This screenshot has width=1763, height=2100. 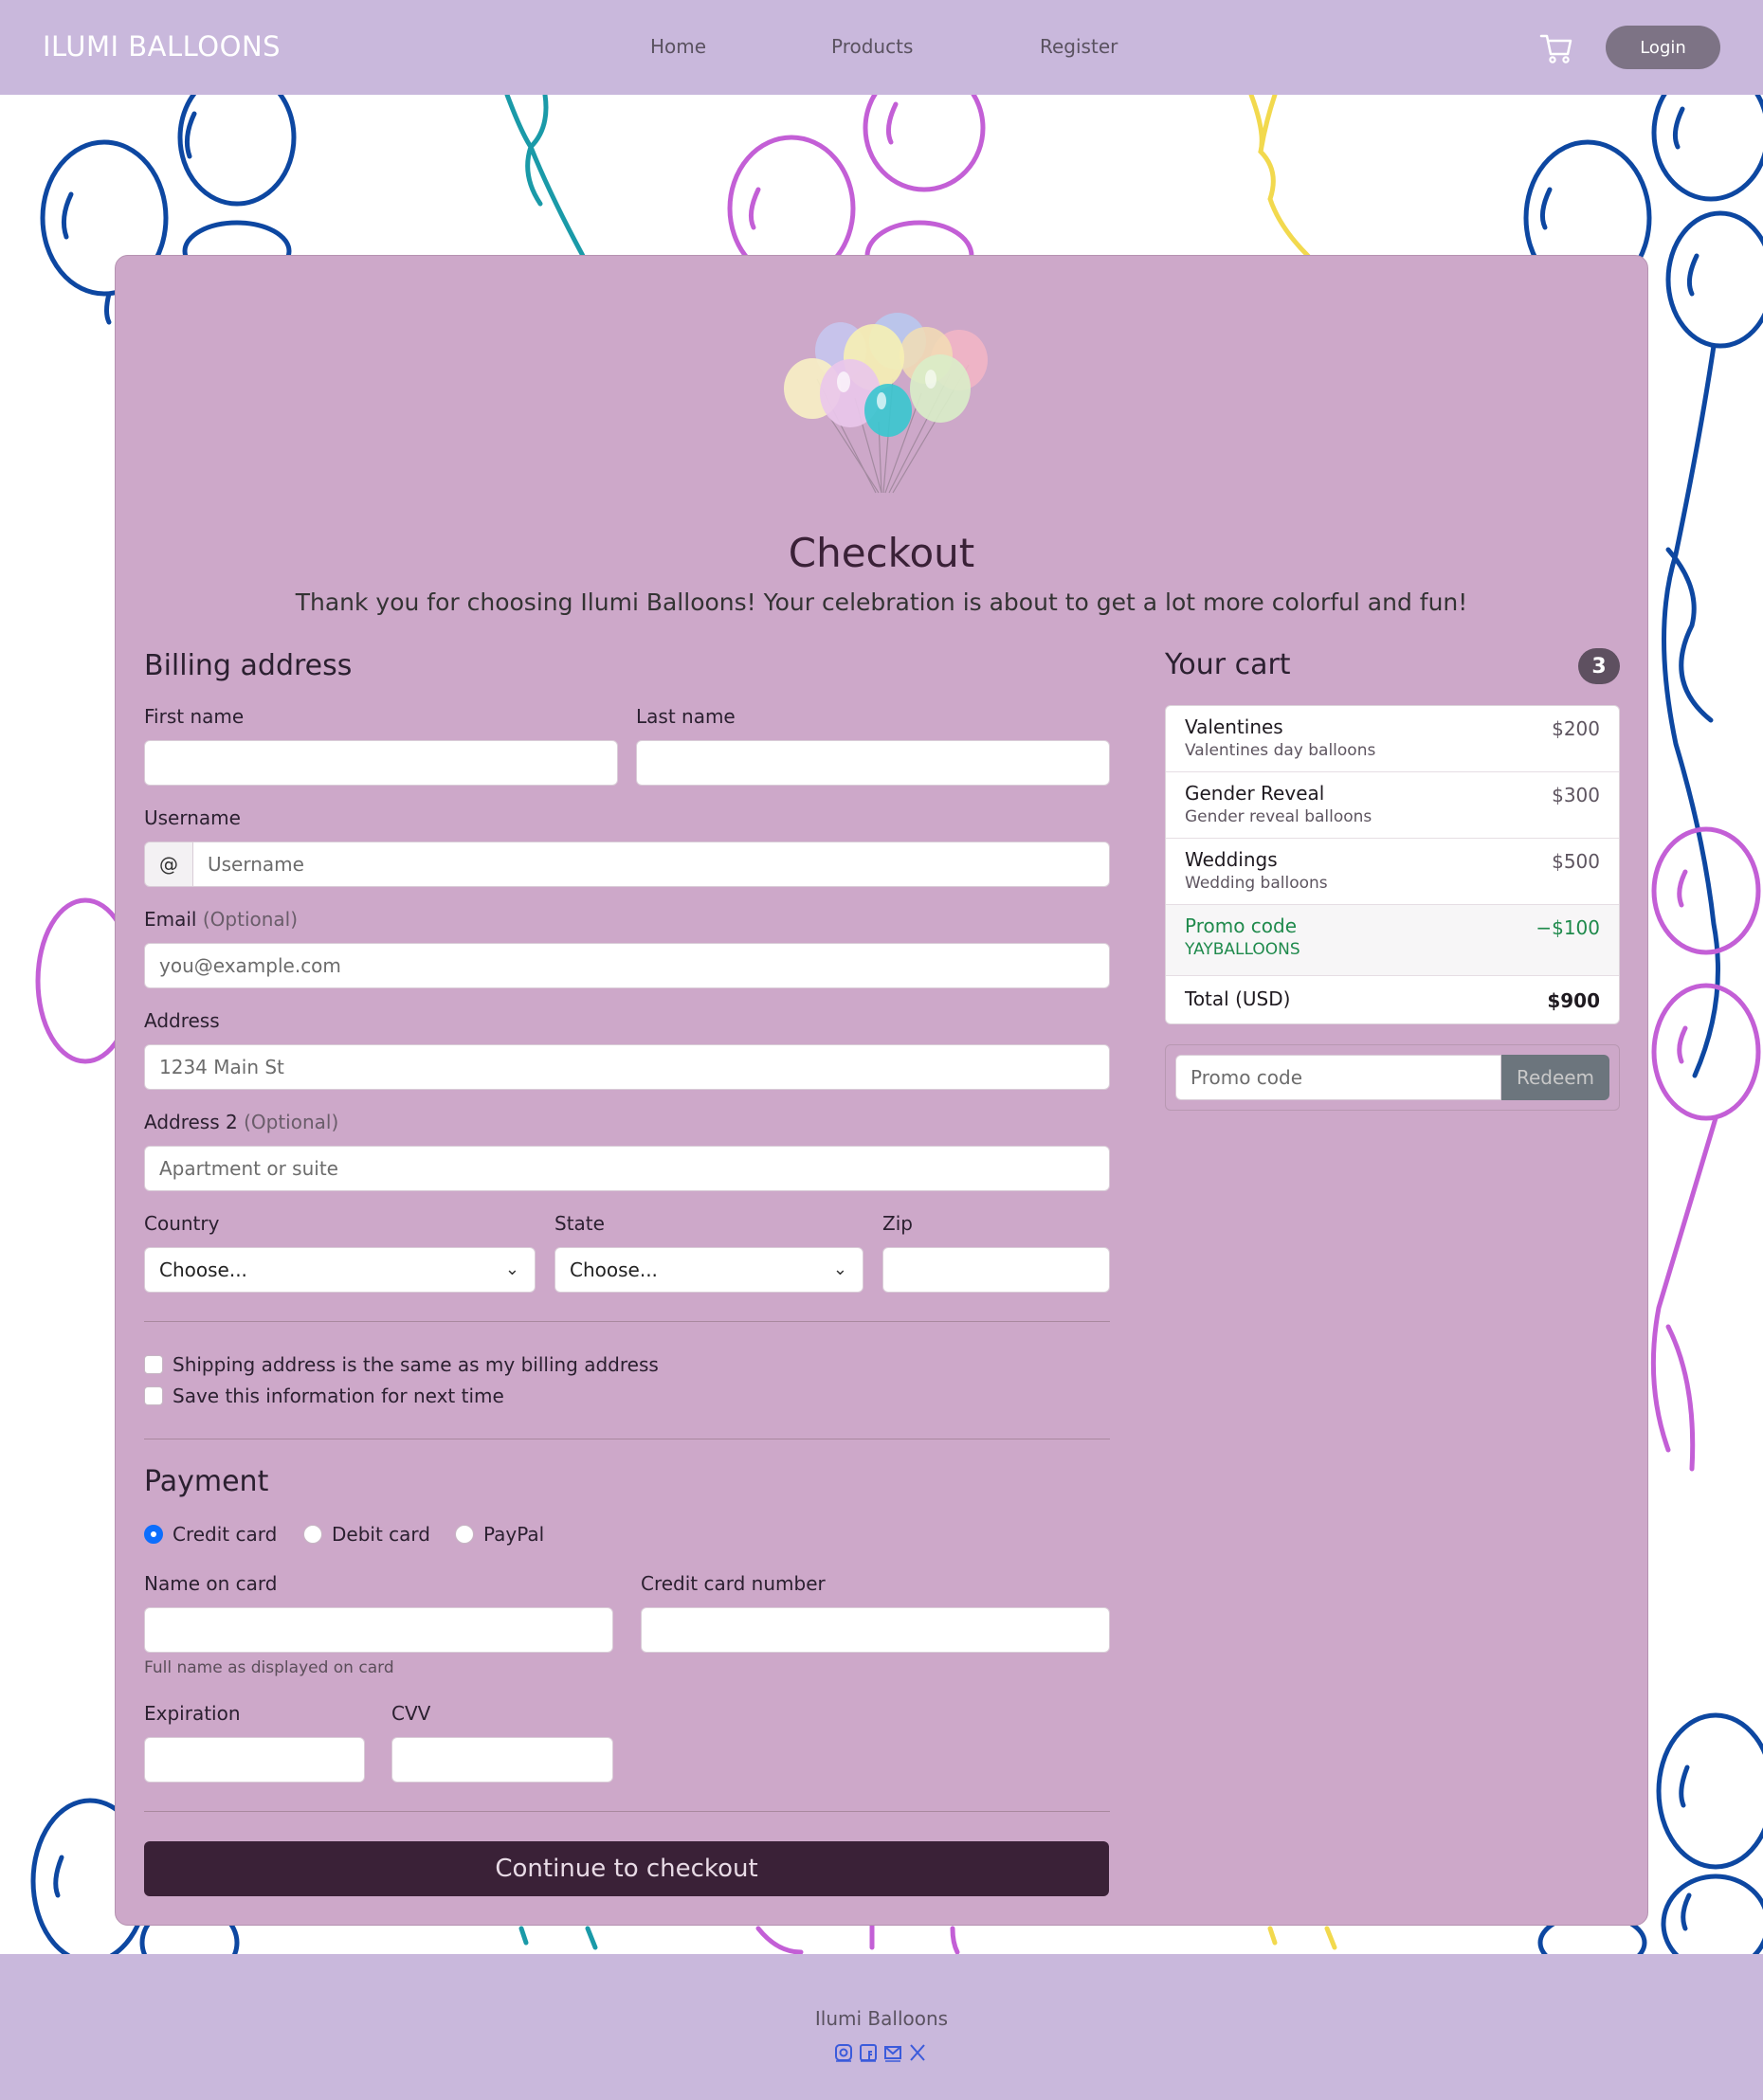 I want to click on state-label: State, so click(x=579, y=1223).